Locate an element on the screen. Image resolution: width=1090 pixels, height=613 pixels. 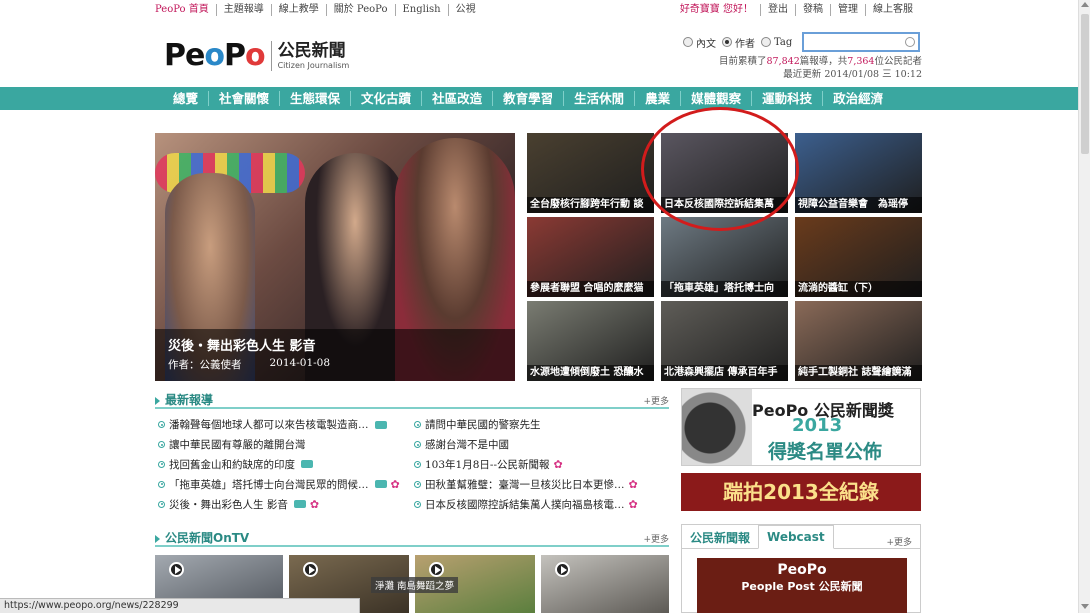
hero-author: 作者：公義使者 is located at coordinates (205, 365).